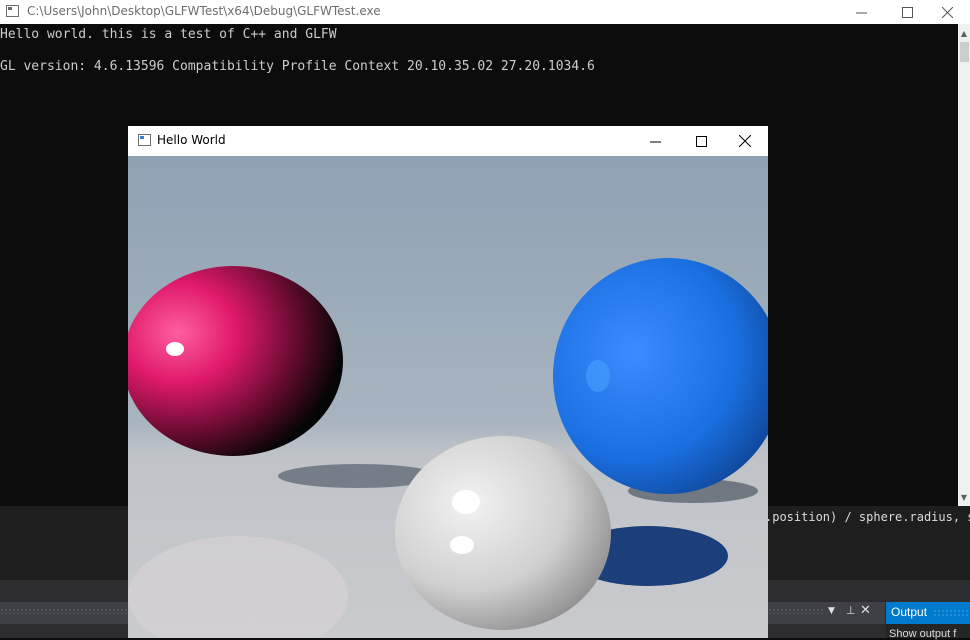 This screenshot has width=970, height=640. I want to click on console-close-button, so click(947, 12).